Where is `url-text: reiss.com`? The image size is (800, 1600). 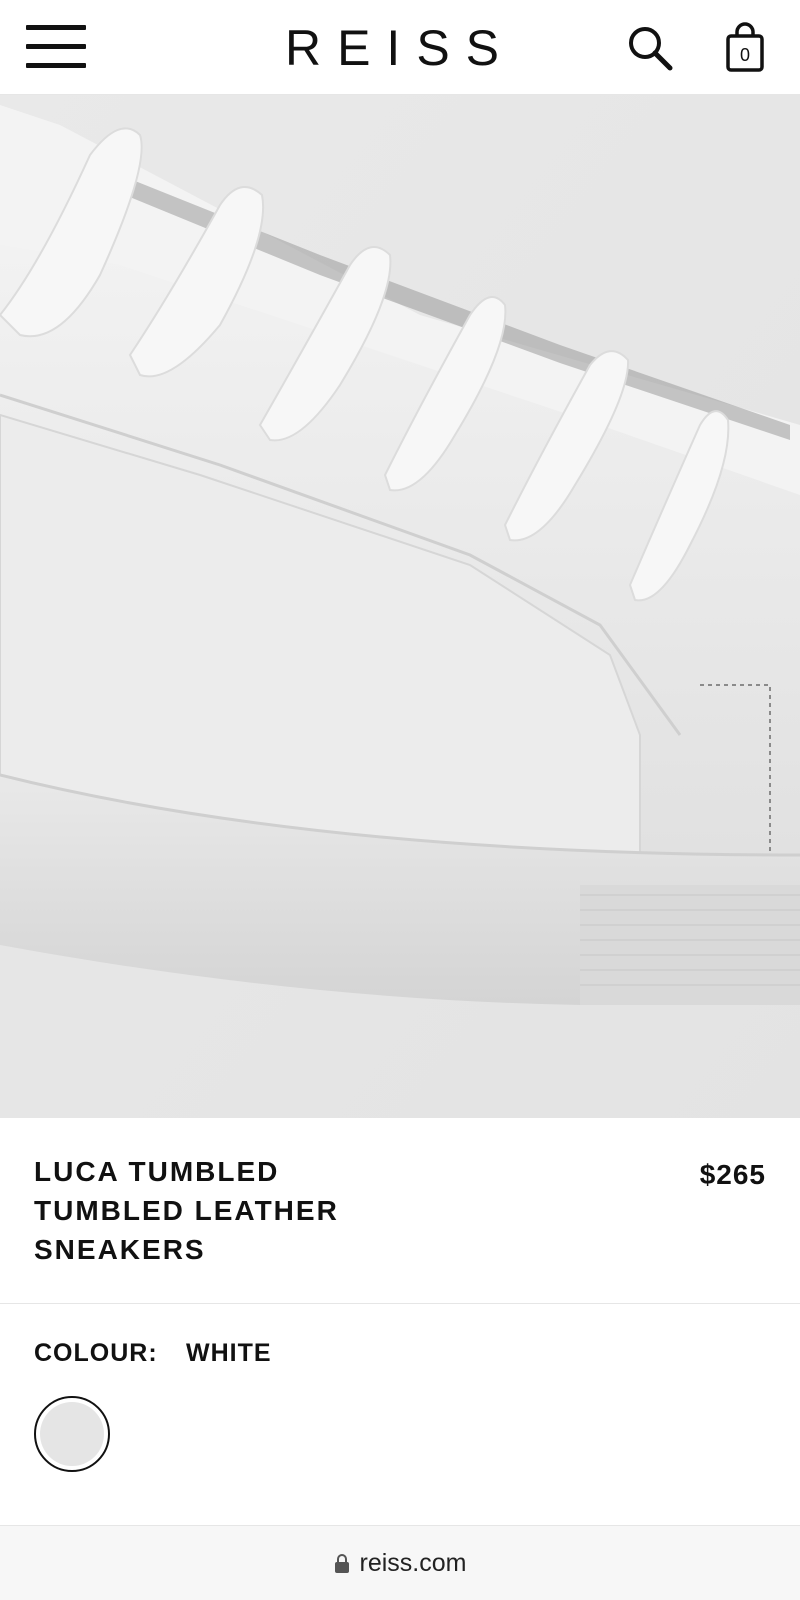 url-text: reiss.com is located at coordinates (413, 1563).